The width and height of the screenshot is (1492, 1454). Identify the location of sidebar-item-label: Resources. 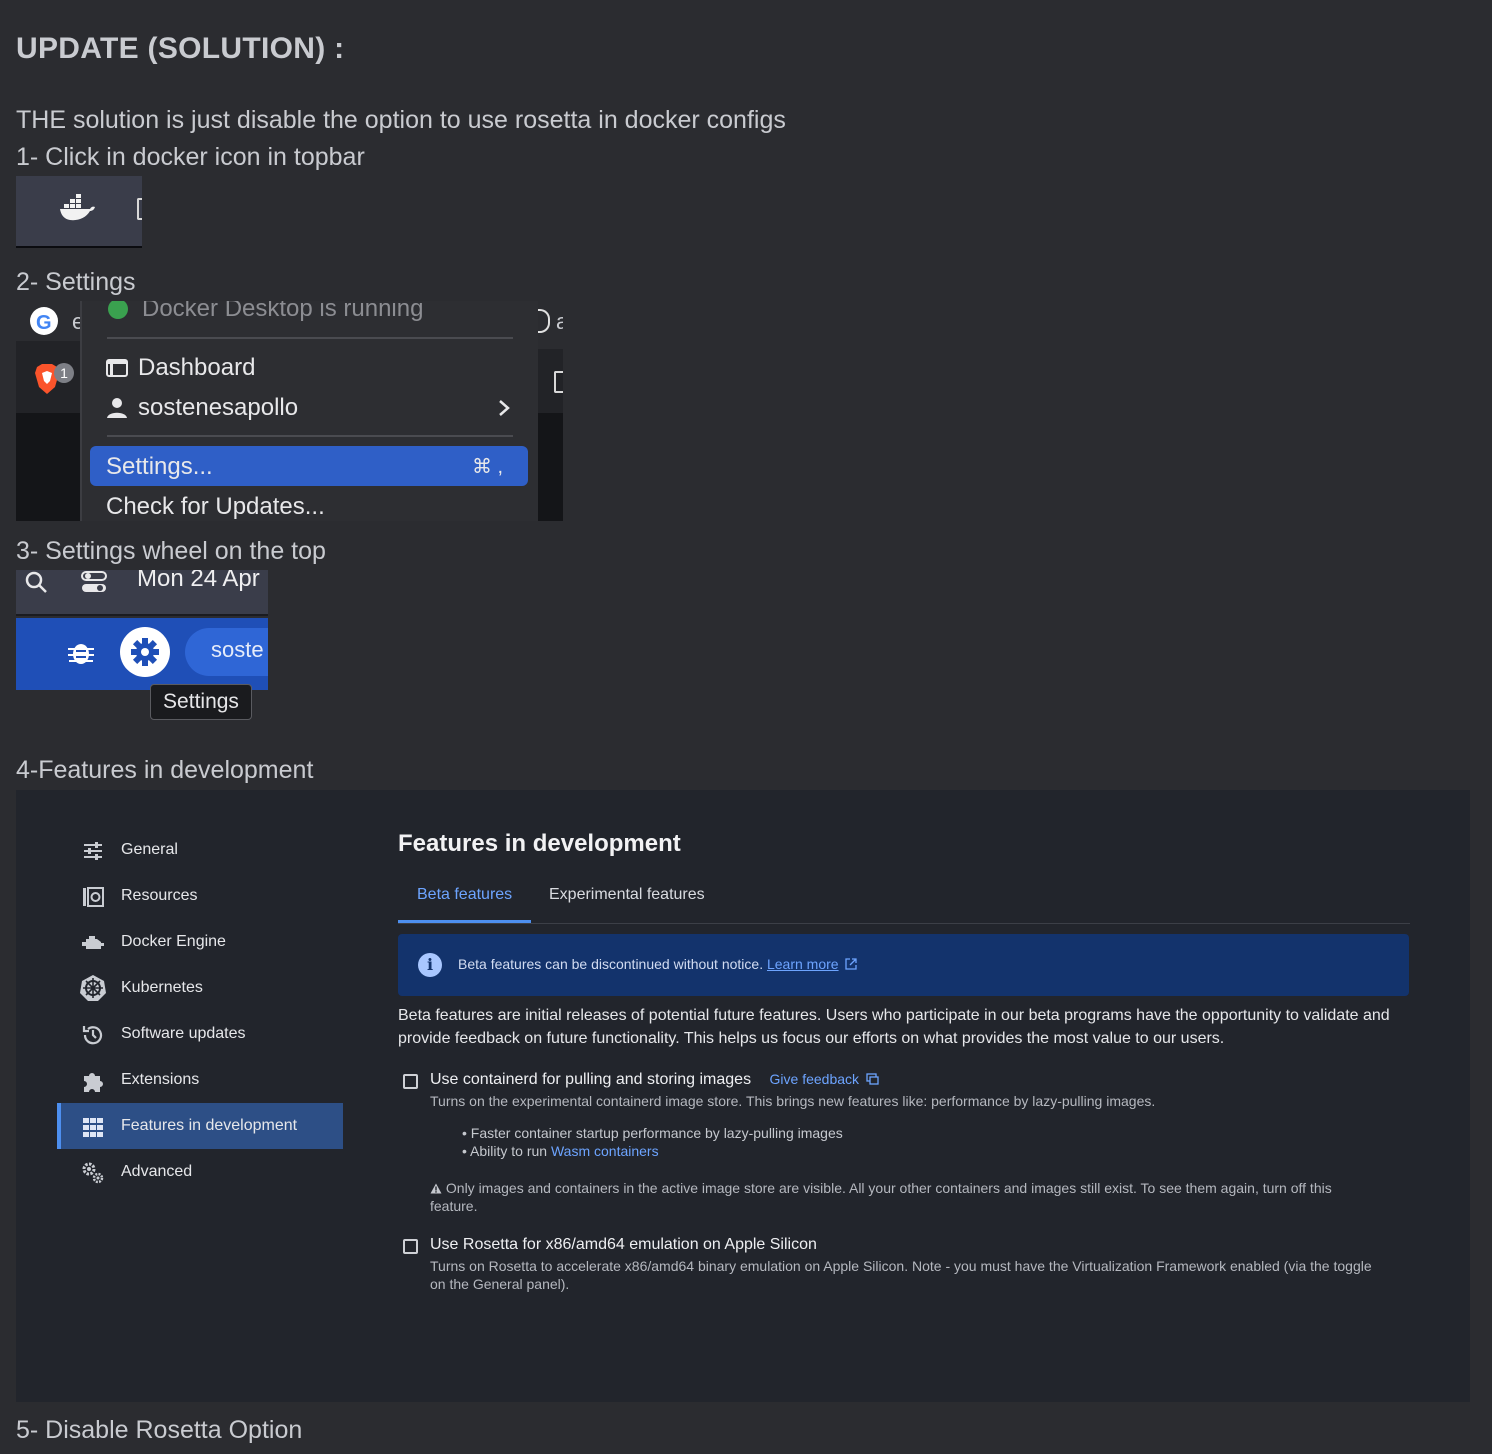
(159, 895).